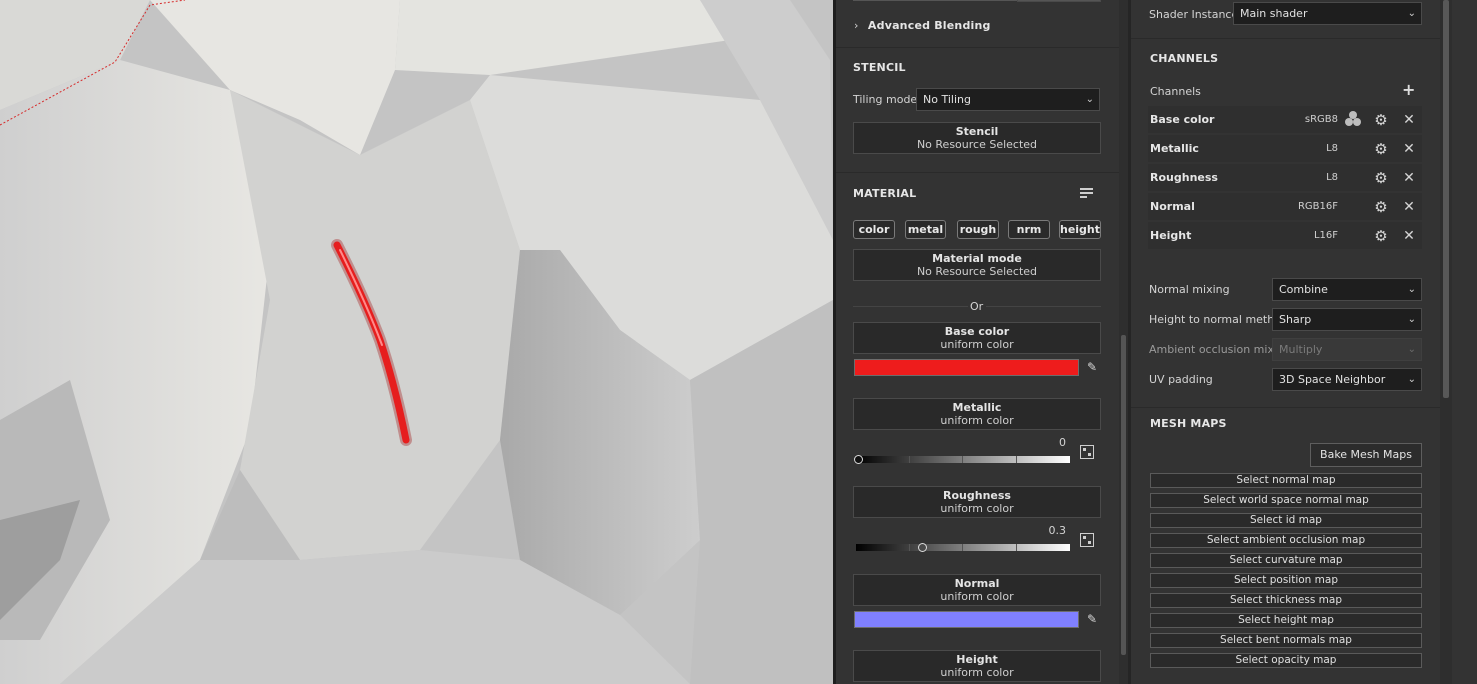 The height and width of the screenshot is (684, 1477). Describe the element at coordinates (977, 495) in the screenshot. I see `roughness-title: Roughness` at that location.